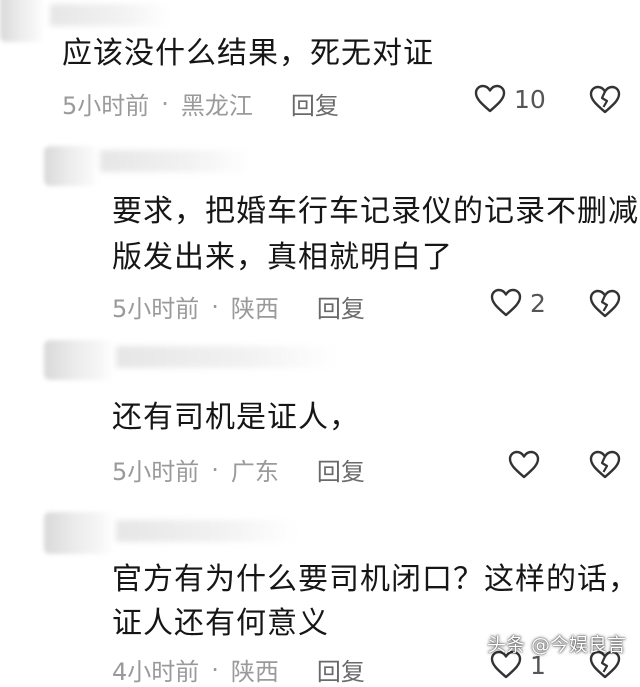  I want to click on like-button: 2, so click(518, 303).